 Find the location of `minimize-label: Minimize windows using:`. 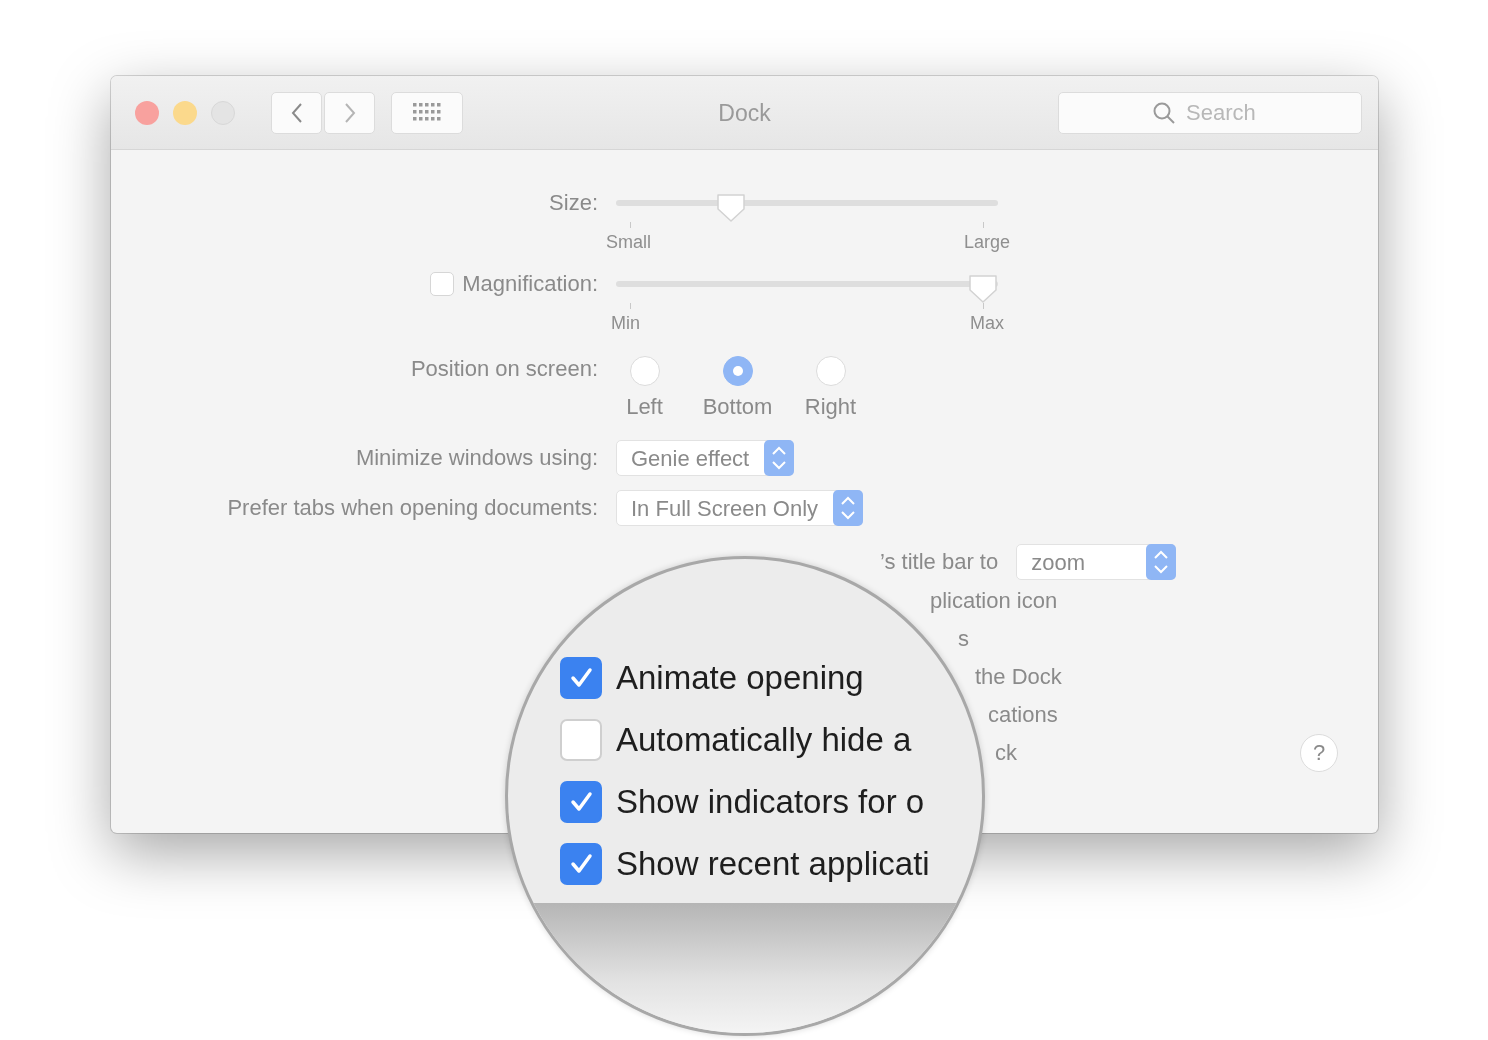

minimize-label: Minimize windows using: is located at coordinates (476, 458).